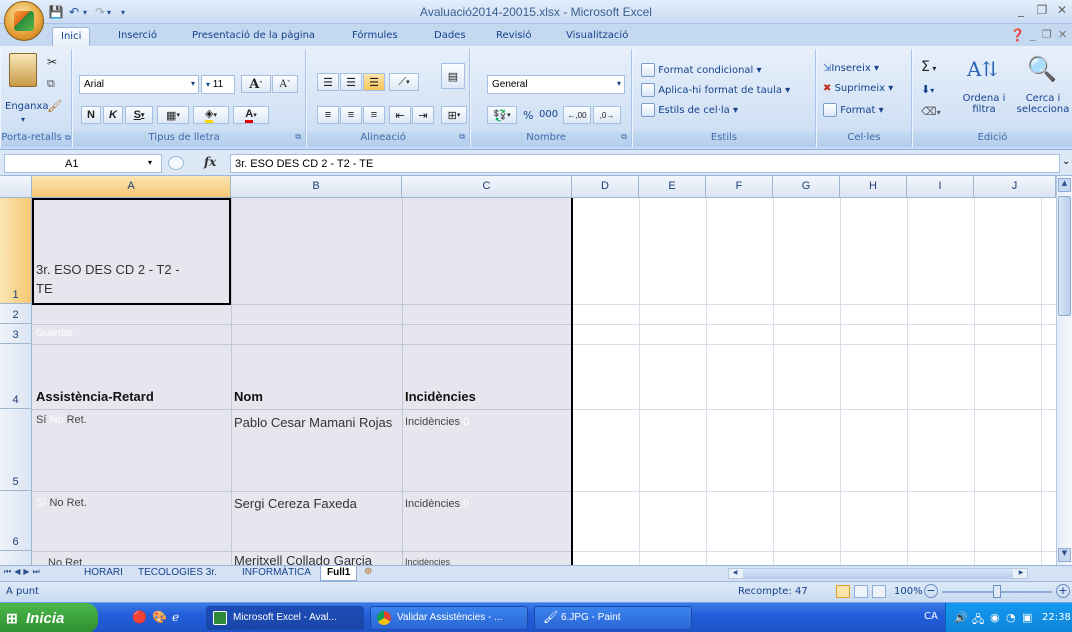 This screenshot has width=1072, height=632. I want to click on taskbar-item-paint: 🖌 6.JPG - Paint, so click(613, 618).